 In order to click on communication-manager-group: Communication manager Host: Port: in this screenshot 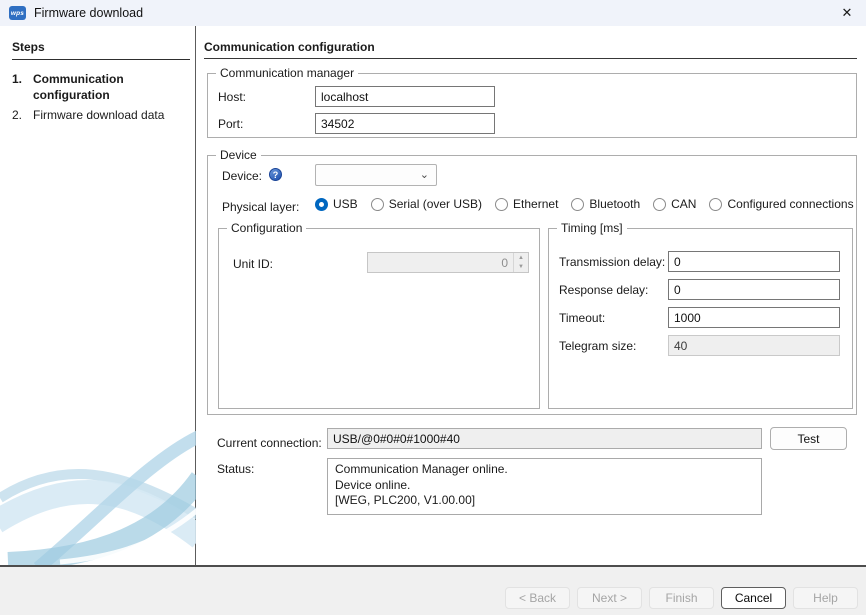, I will do `click(532, 102)`.